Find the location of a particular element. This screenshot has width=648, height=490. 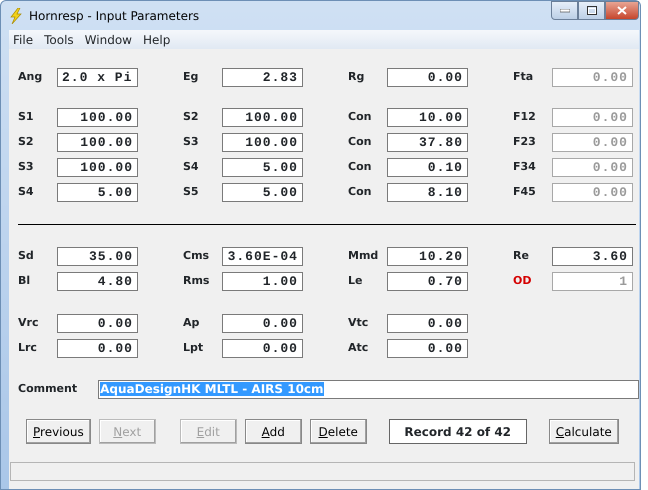

input-field: 8.10 is located at coordinates (427, 192).